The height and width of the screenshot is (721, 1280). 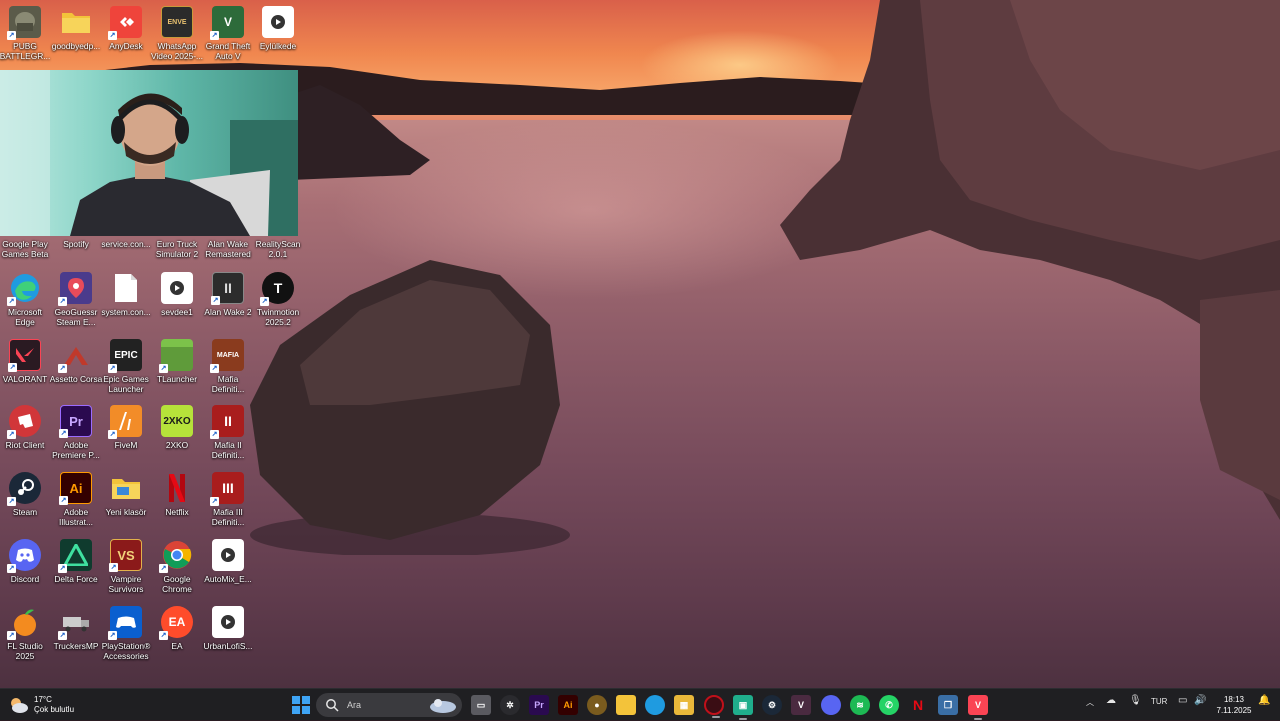 What do you see at coordinates (126, 436) in the screenshot?
I see `desktop-icon-fivem: ↗ FiveM` at bounding box center [126, 436].